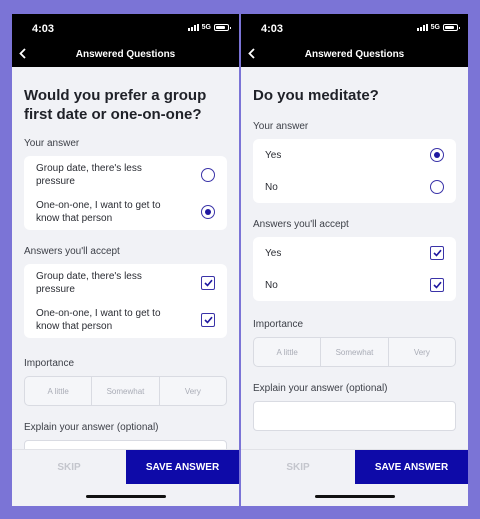 This screenshot has width=480, height=519. I want to click on your-answer-card: Yes No, so click(354, 171).